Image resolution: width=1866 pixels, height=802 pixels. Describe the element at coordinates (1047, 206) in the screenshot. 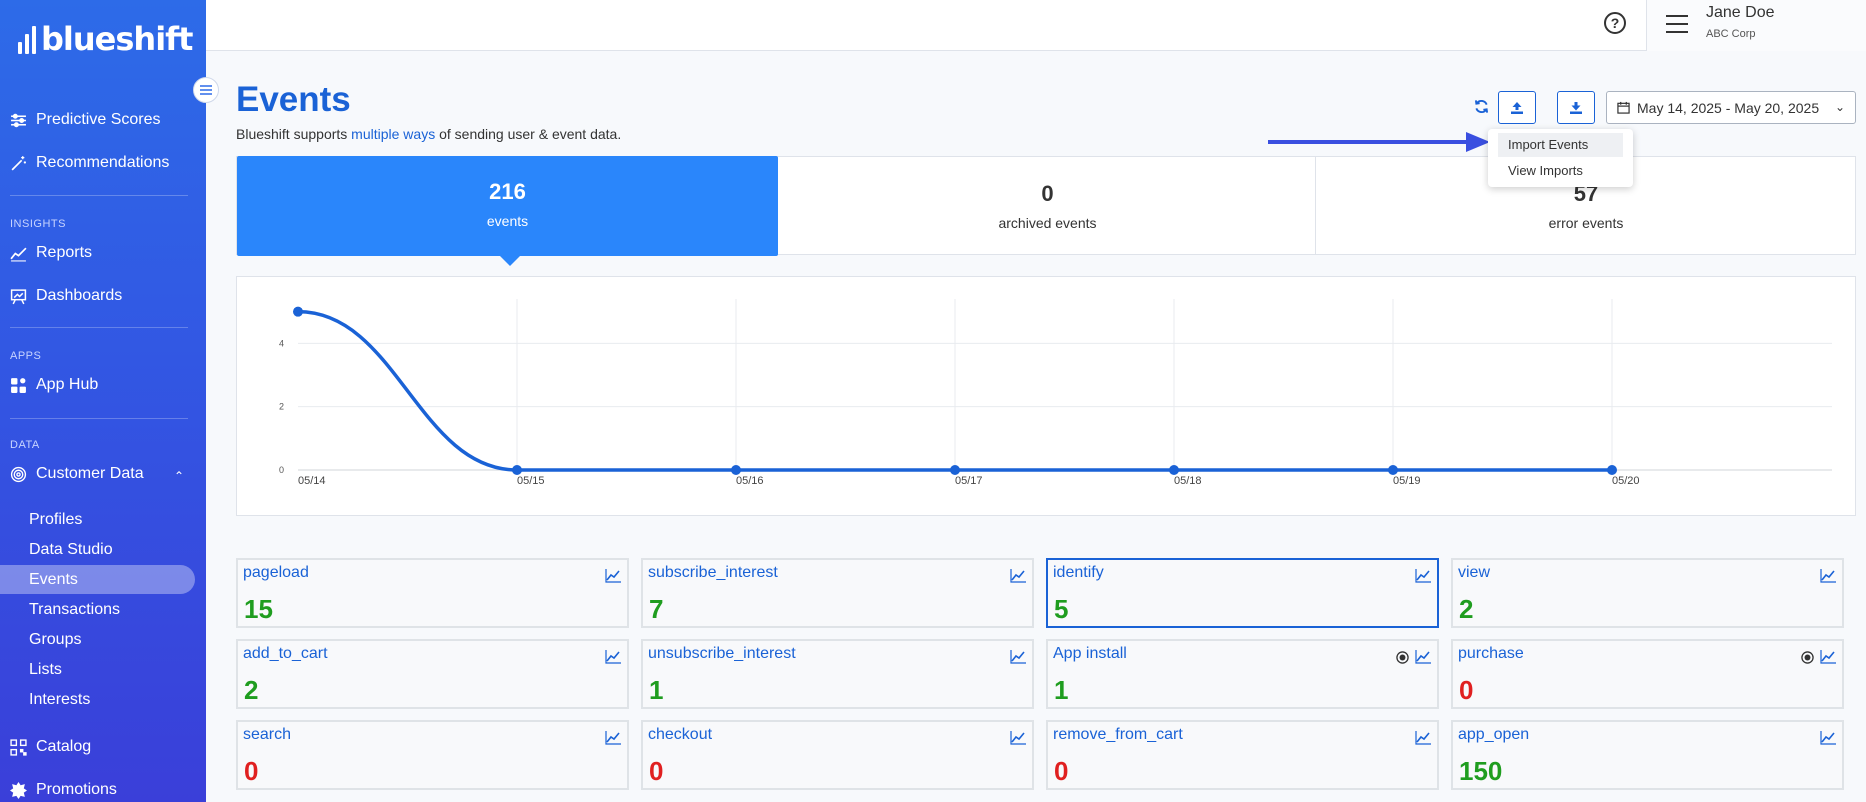

I see `stat-archived-events: 0 archived events` at that location.